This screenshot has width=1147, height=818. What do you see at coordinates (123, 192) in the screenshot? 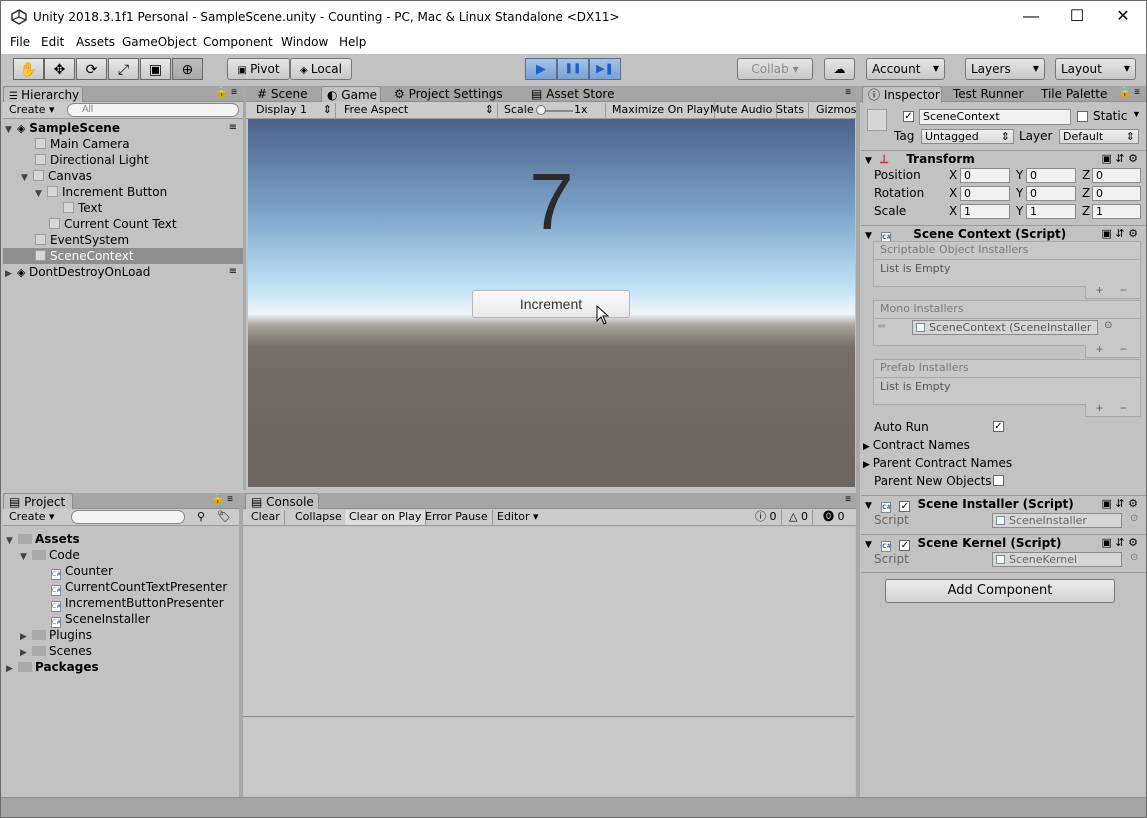
I see `hierarchy-item: ▼ Increment Button` at bounding box center [123, 192].